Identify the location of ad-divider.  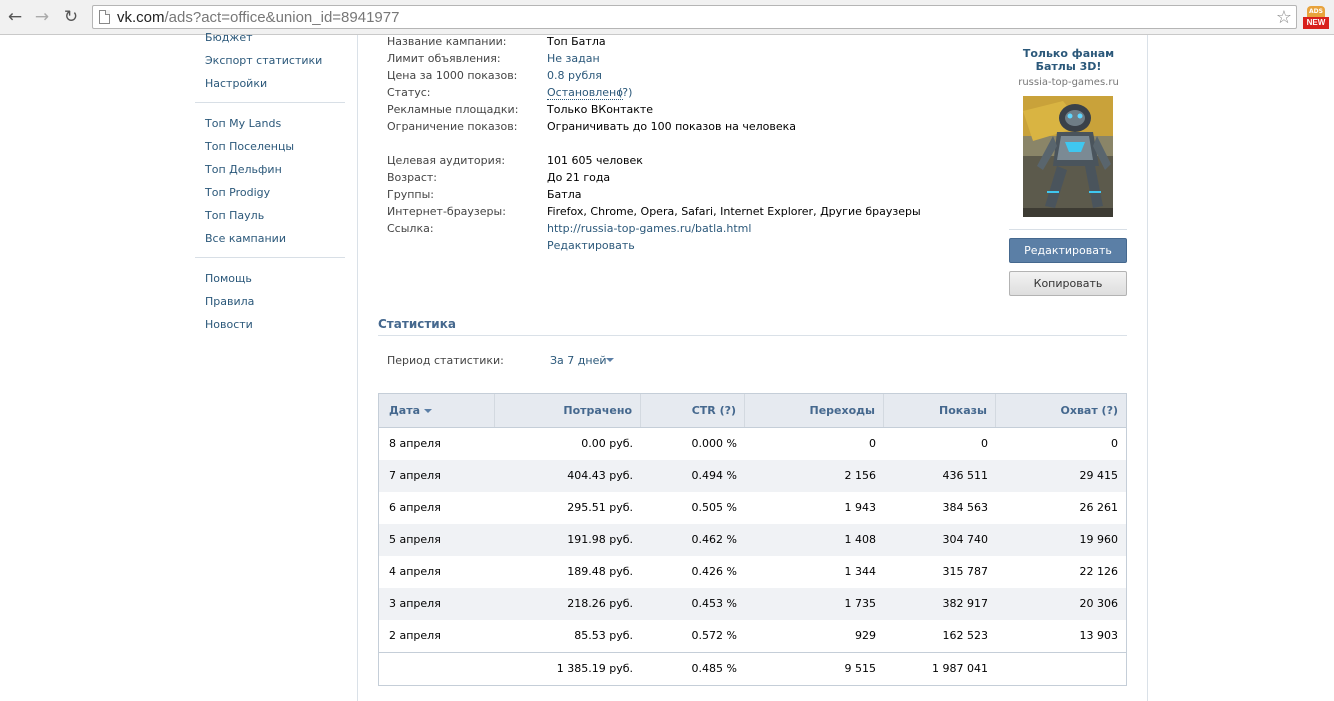
(1068, 229).